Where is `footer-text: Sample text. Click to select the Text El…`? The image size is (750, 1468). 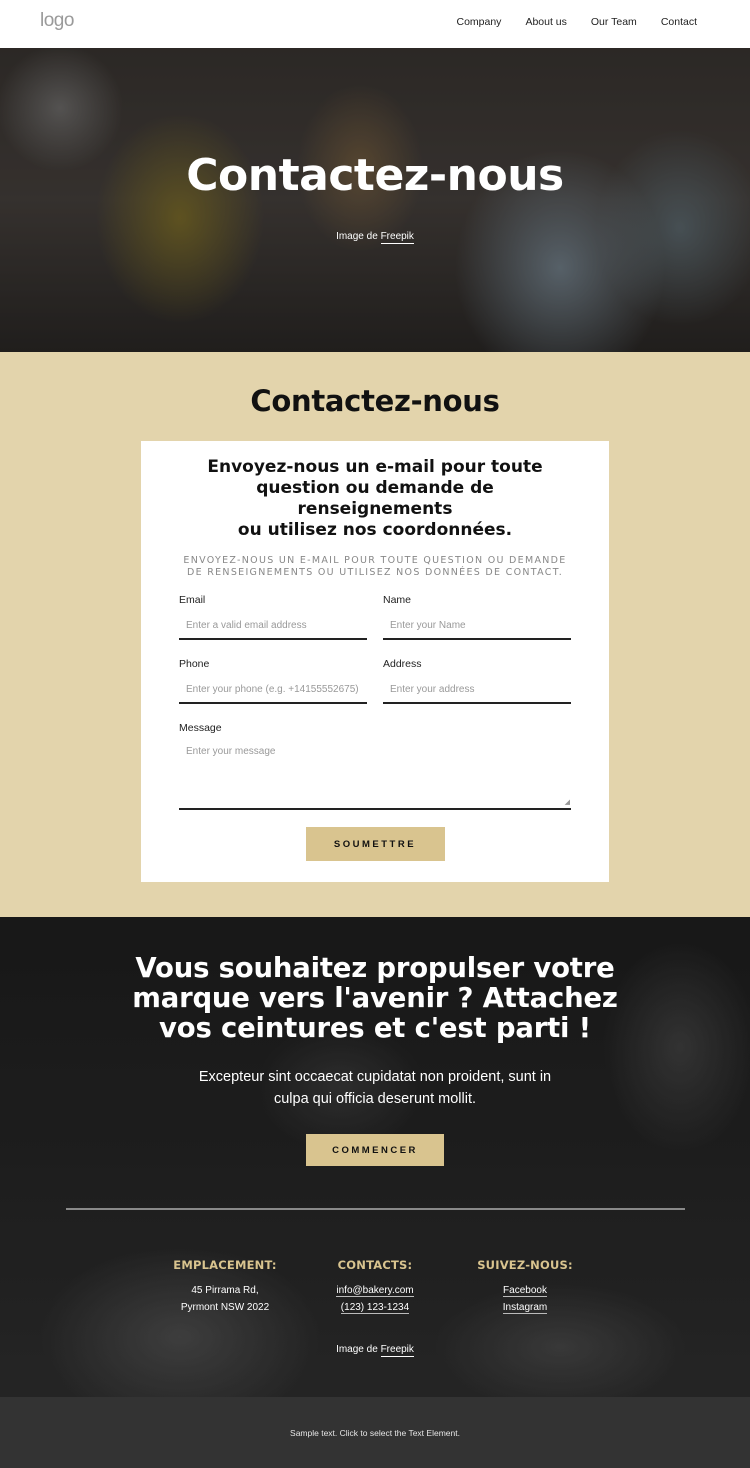 footer-text: Sample text. Click to select the Text El… is located at coordinates (375, 1432).